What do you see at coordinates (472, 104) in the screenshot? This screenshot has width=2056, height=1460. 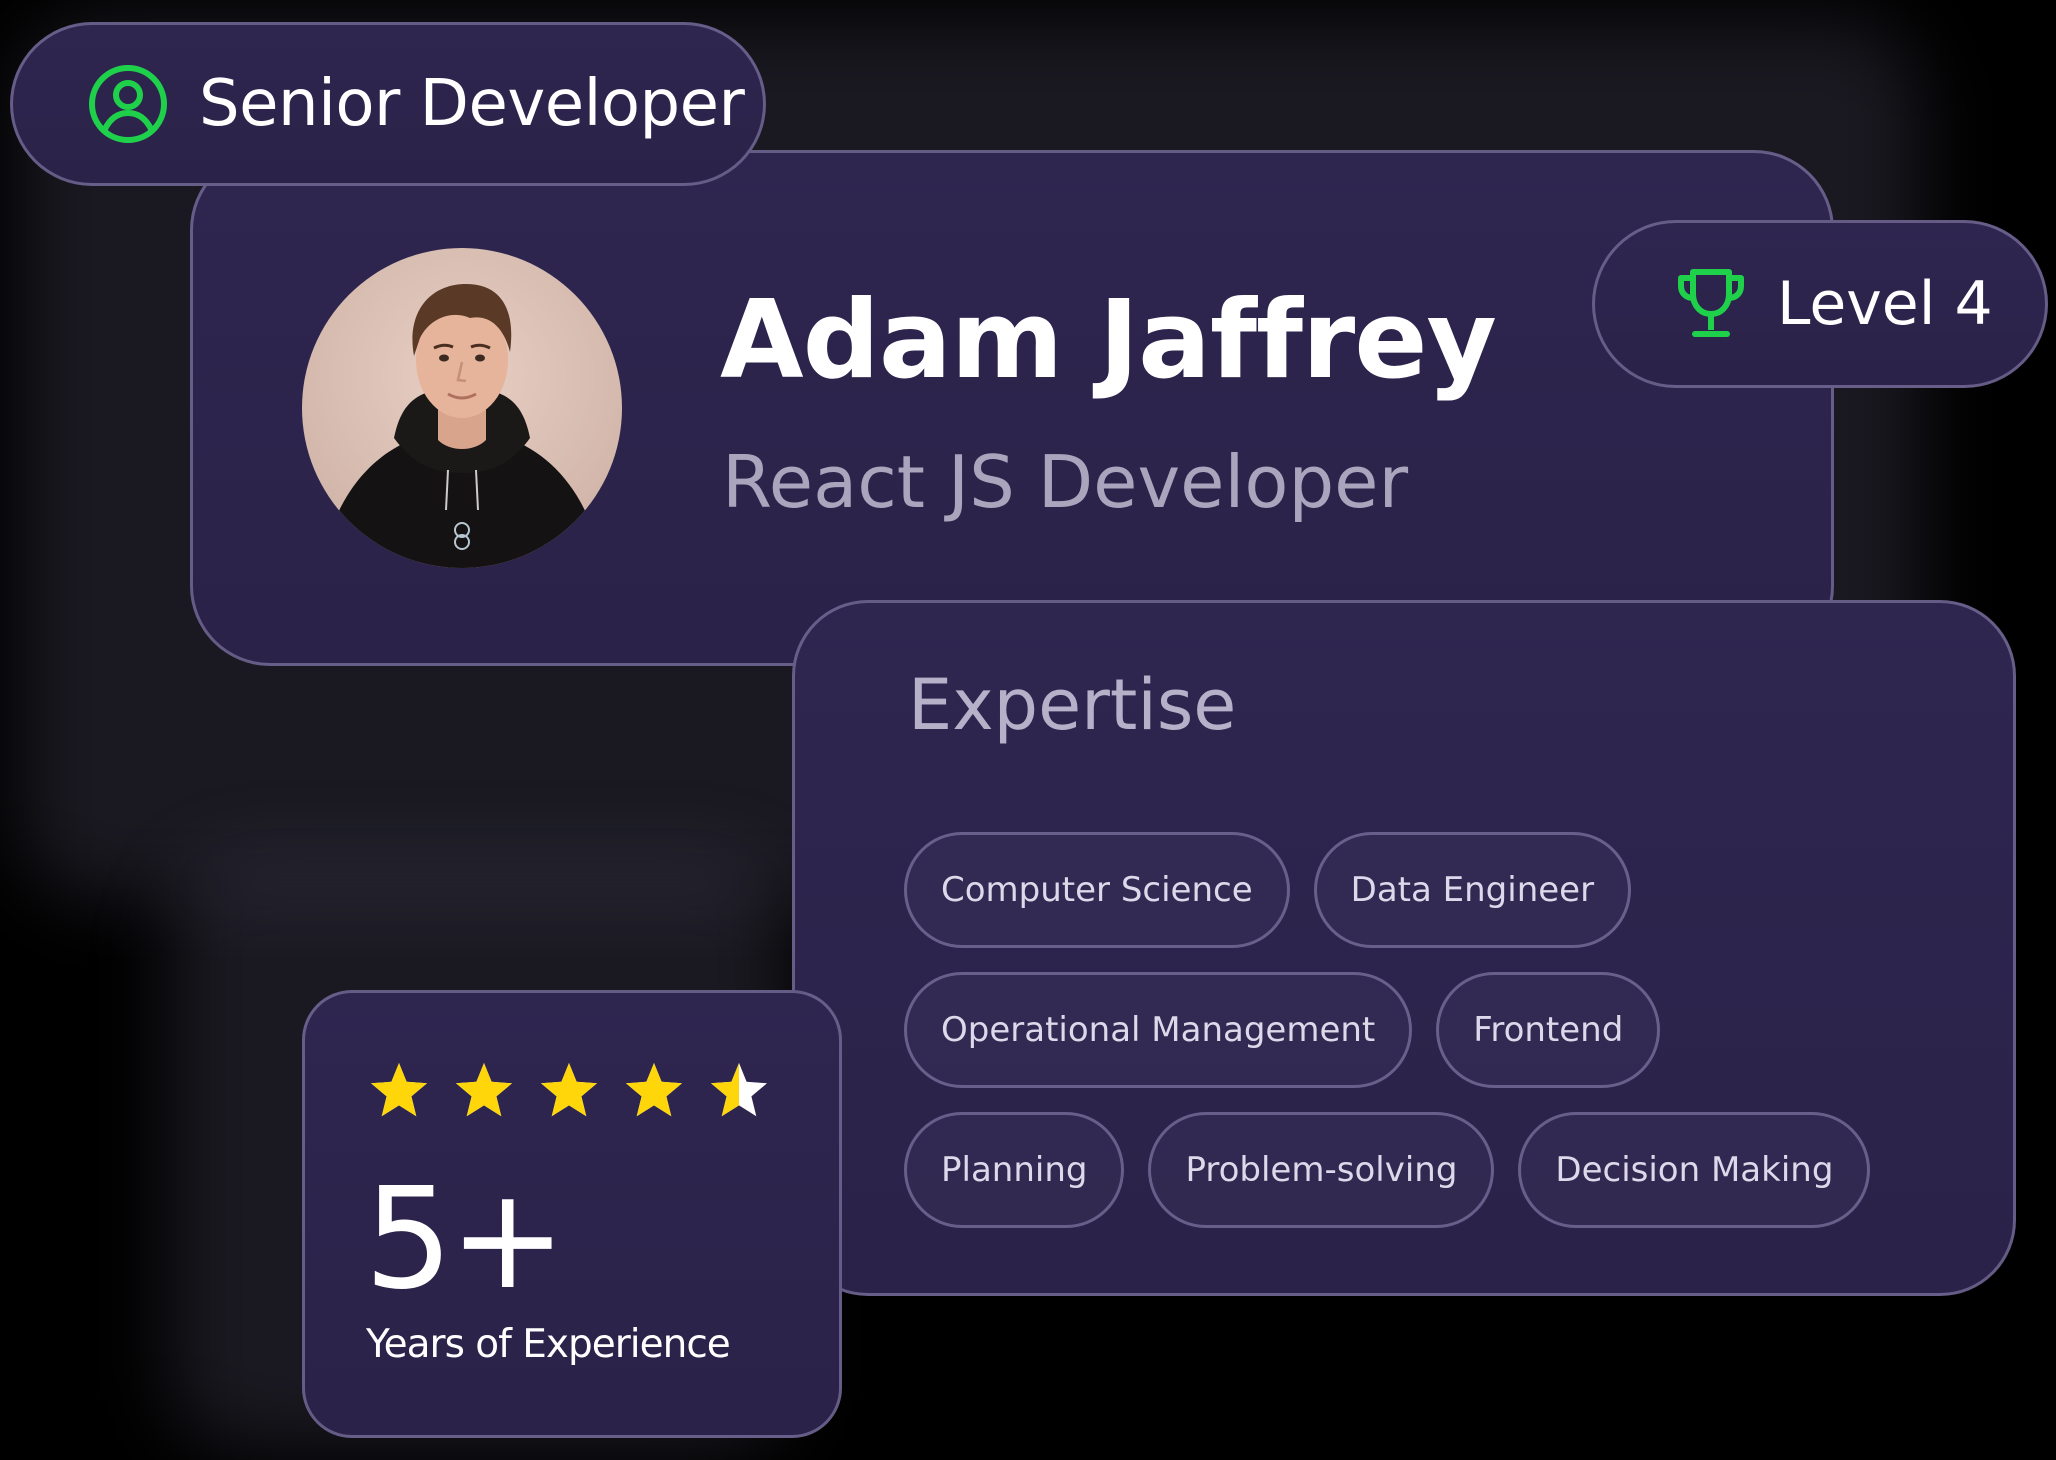 I see `role-badge-label: Senior Developer` at bounding box center [472, 104].